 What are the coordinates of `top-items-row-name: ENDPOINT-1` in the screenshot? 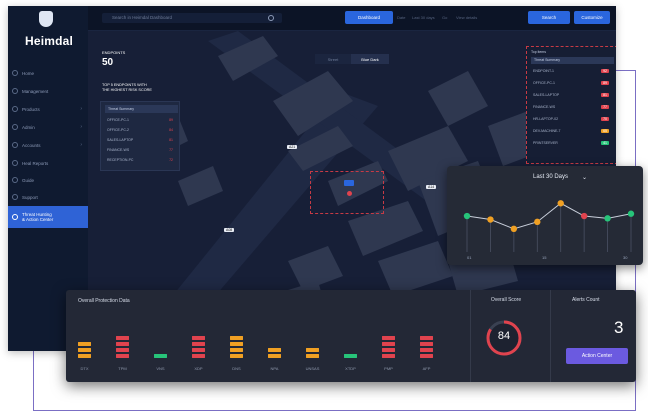 It's located at (544, 71).